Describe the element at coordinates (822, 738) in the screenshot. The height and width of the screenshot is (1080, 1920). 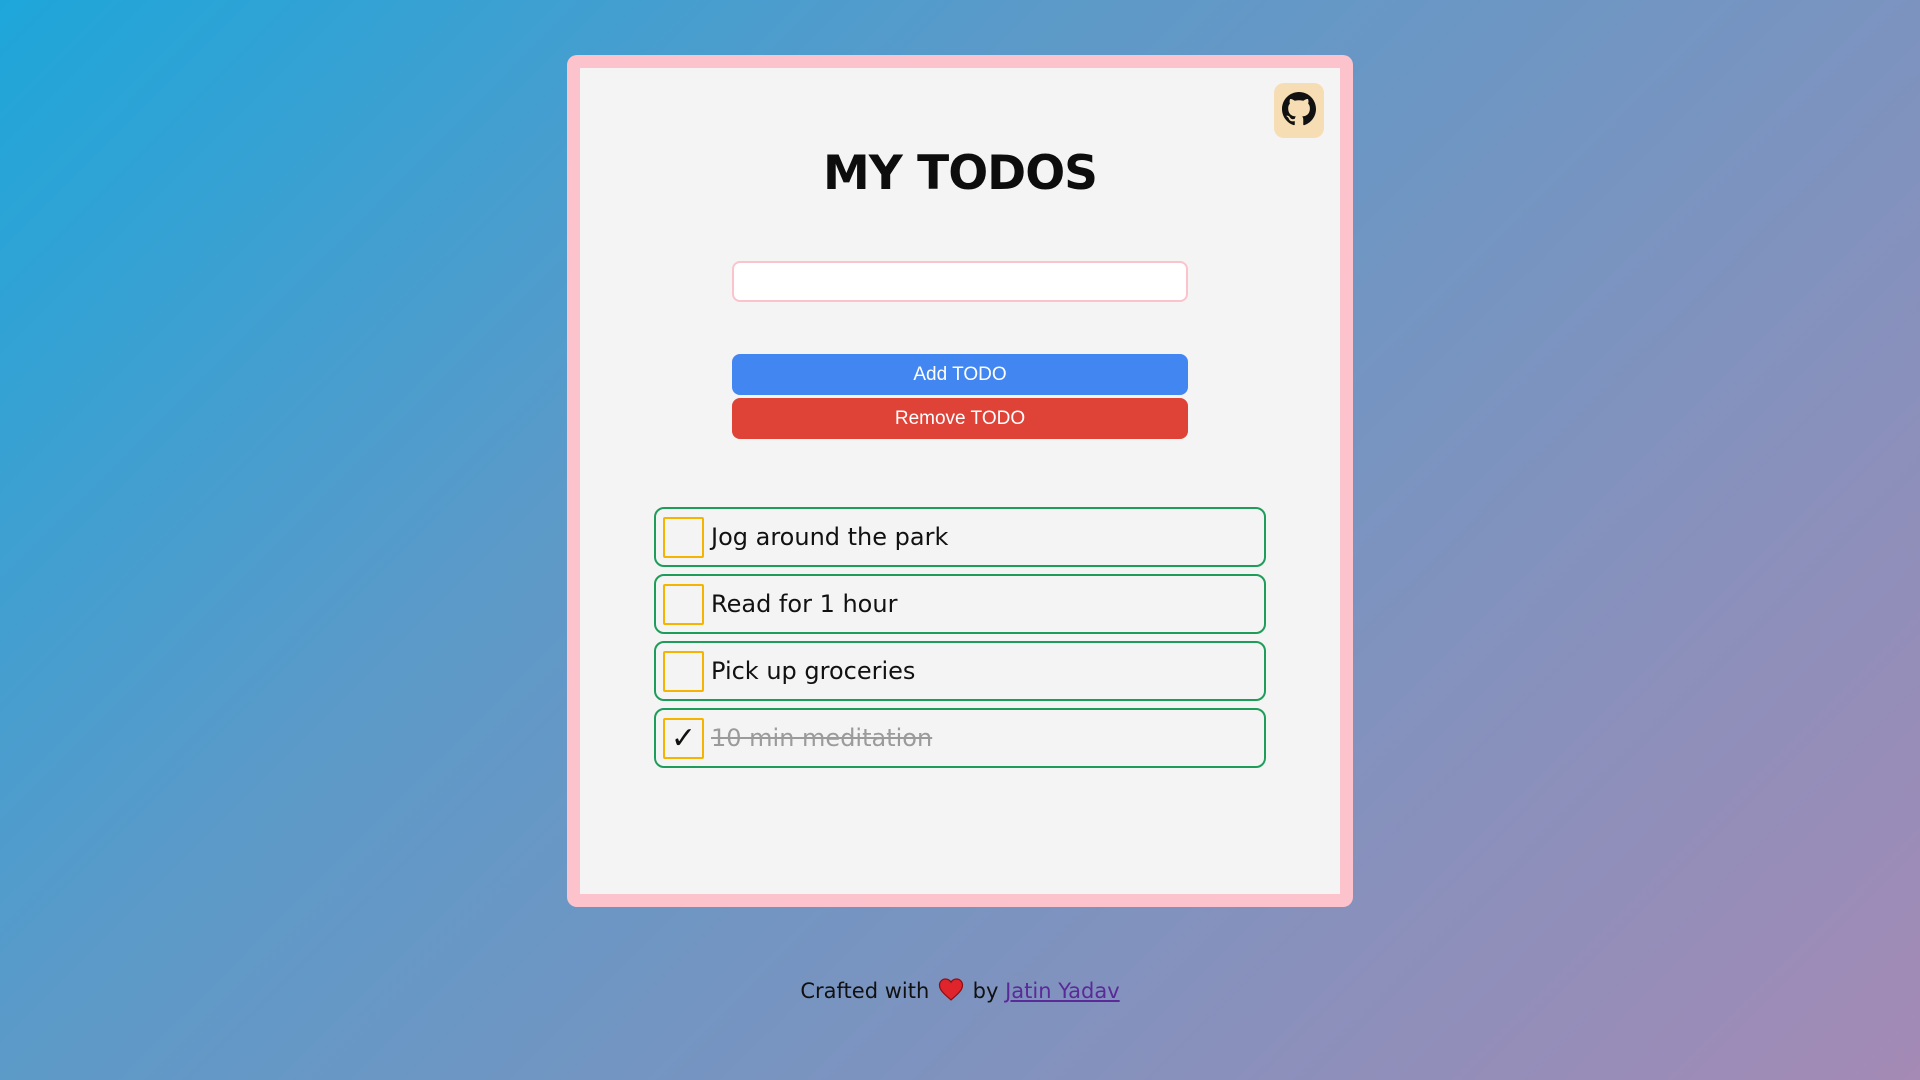
I see `todo-text: 10 min meditation` at that location.